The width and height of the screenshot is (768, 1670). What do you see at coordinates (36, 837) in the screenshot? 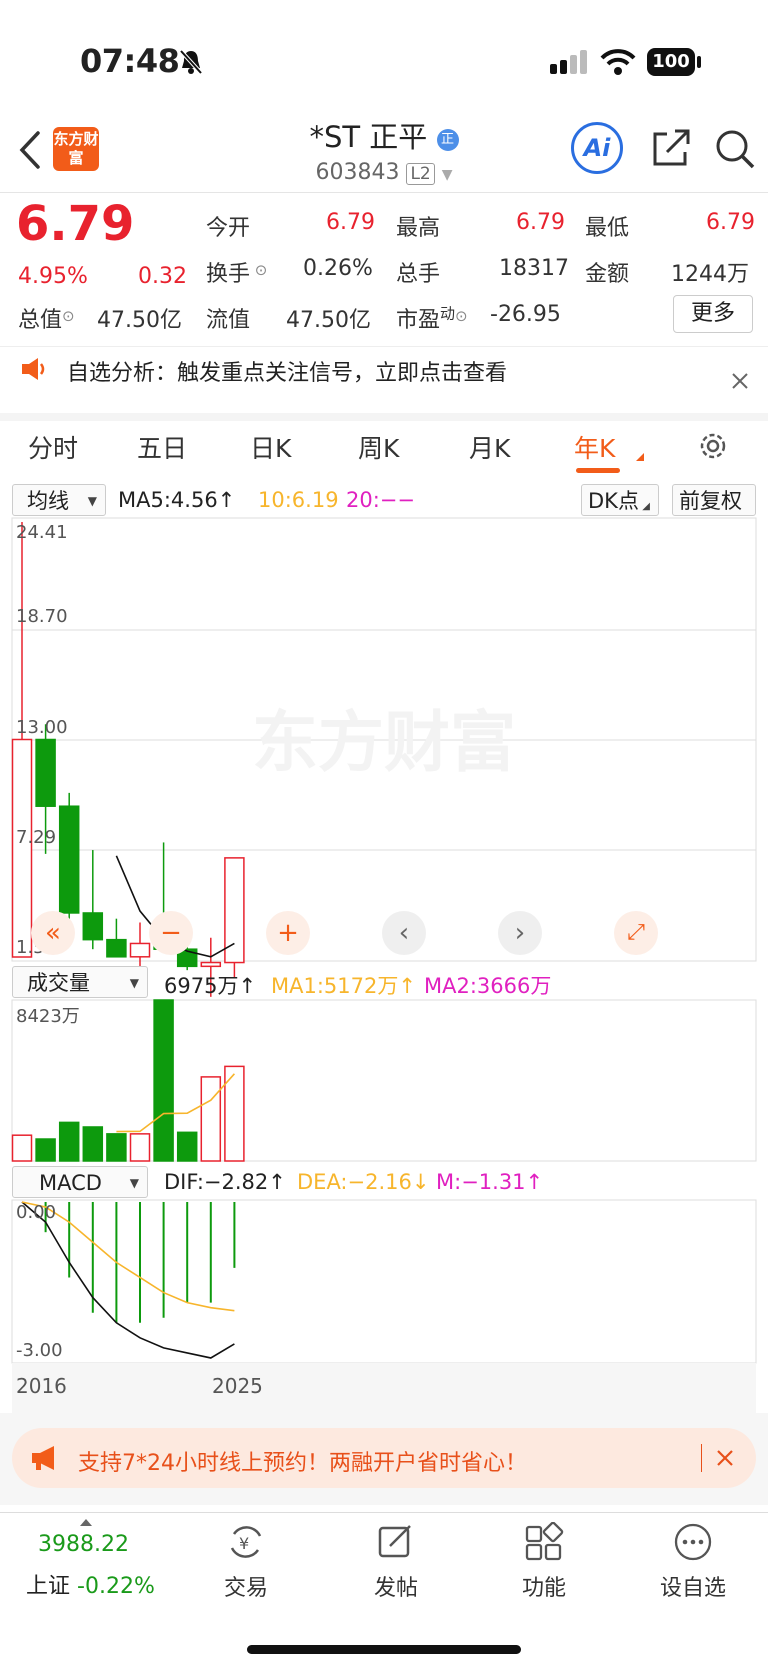
I see `y-axis-label: 7.29` at bounding box center [36, 837].